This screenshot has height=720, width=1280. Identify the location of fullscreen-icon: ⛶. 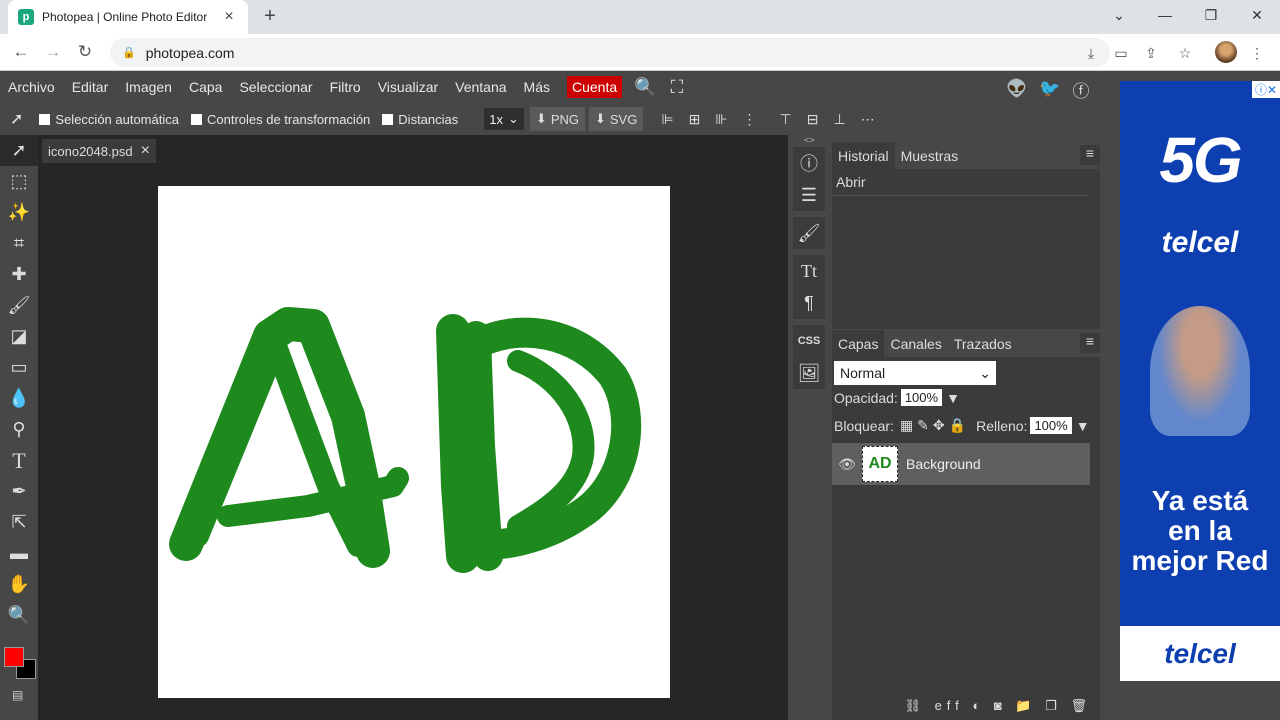
(677, 87).